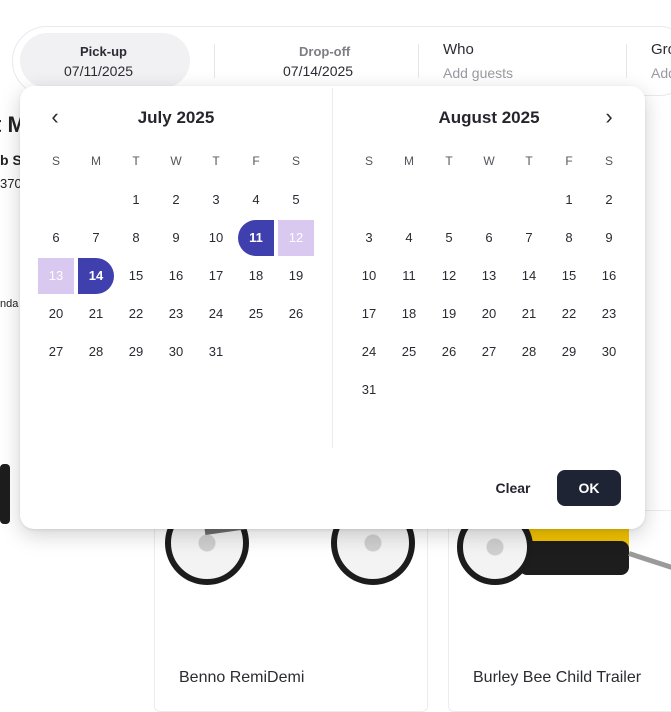 This screenshot has height=712, width=671. Describe the element at coordinates (65, 587) in the screenshot. I see `product-card-partial` at that location.